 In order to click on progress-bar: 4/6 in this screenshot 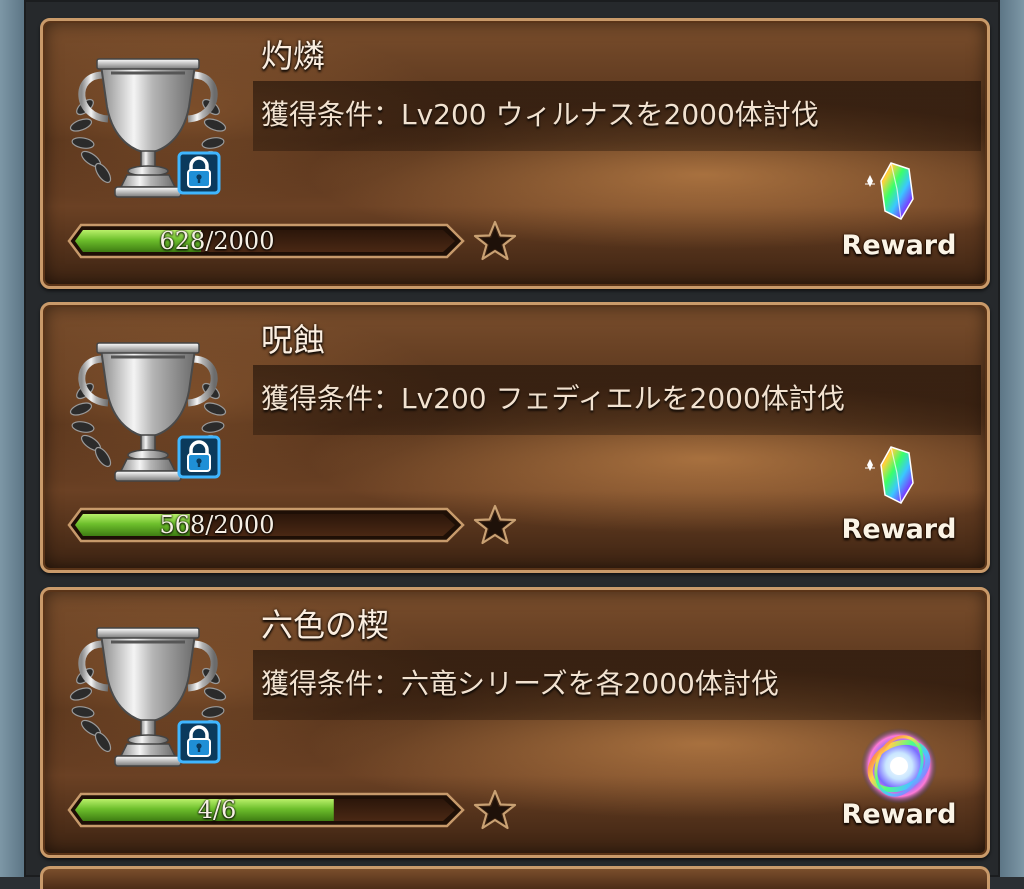, I will do `click(266, 810)`.